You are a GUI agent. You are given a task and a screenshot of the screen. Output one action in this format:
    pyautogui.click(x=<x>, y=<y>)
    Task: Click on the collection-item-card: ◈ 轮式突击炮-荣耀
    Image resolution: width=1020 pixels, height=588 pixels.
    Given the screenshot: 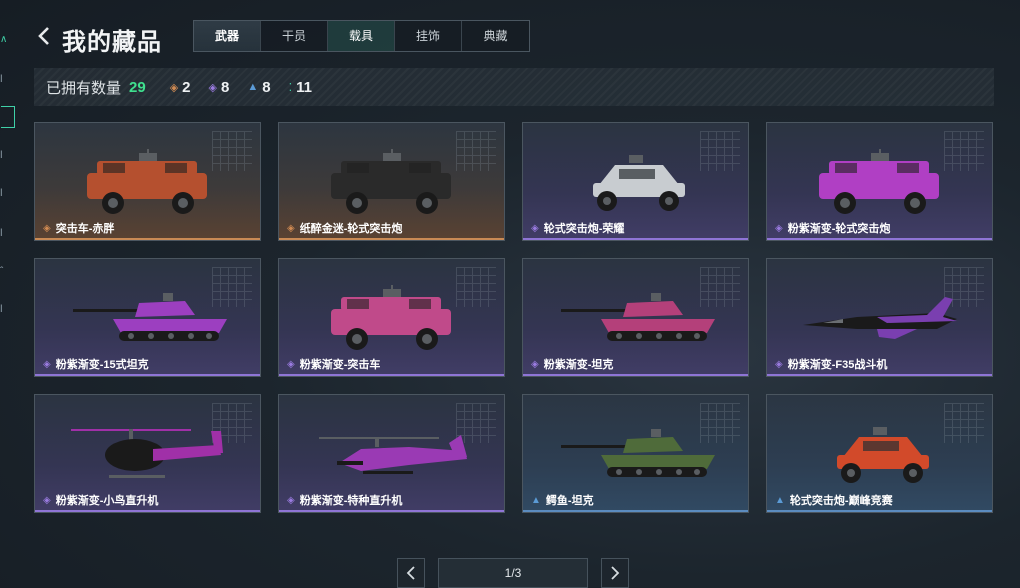 What is the action you would take?
    pyautogui.click(x=635, y=181)
    